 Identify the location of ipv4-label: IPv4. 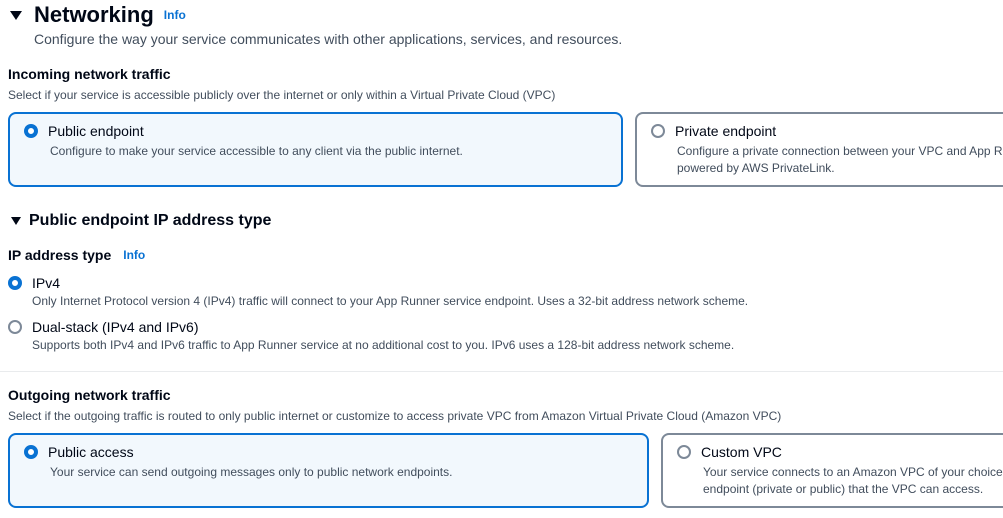
(46, 283).